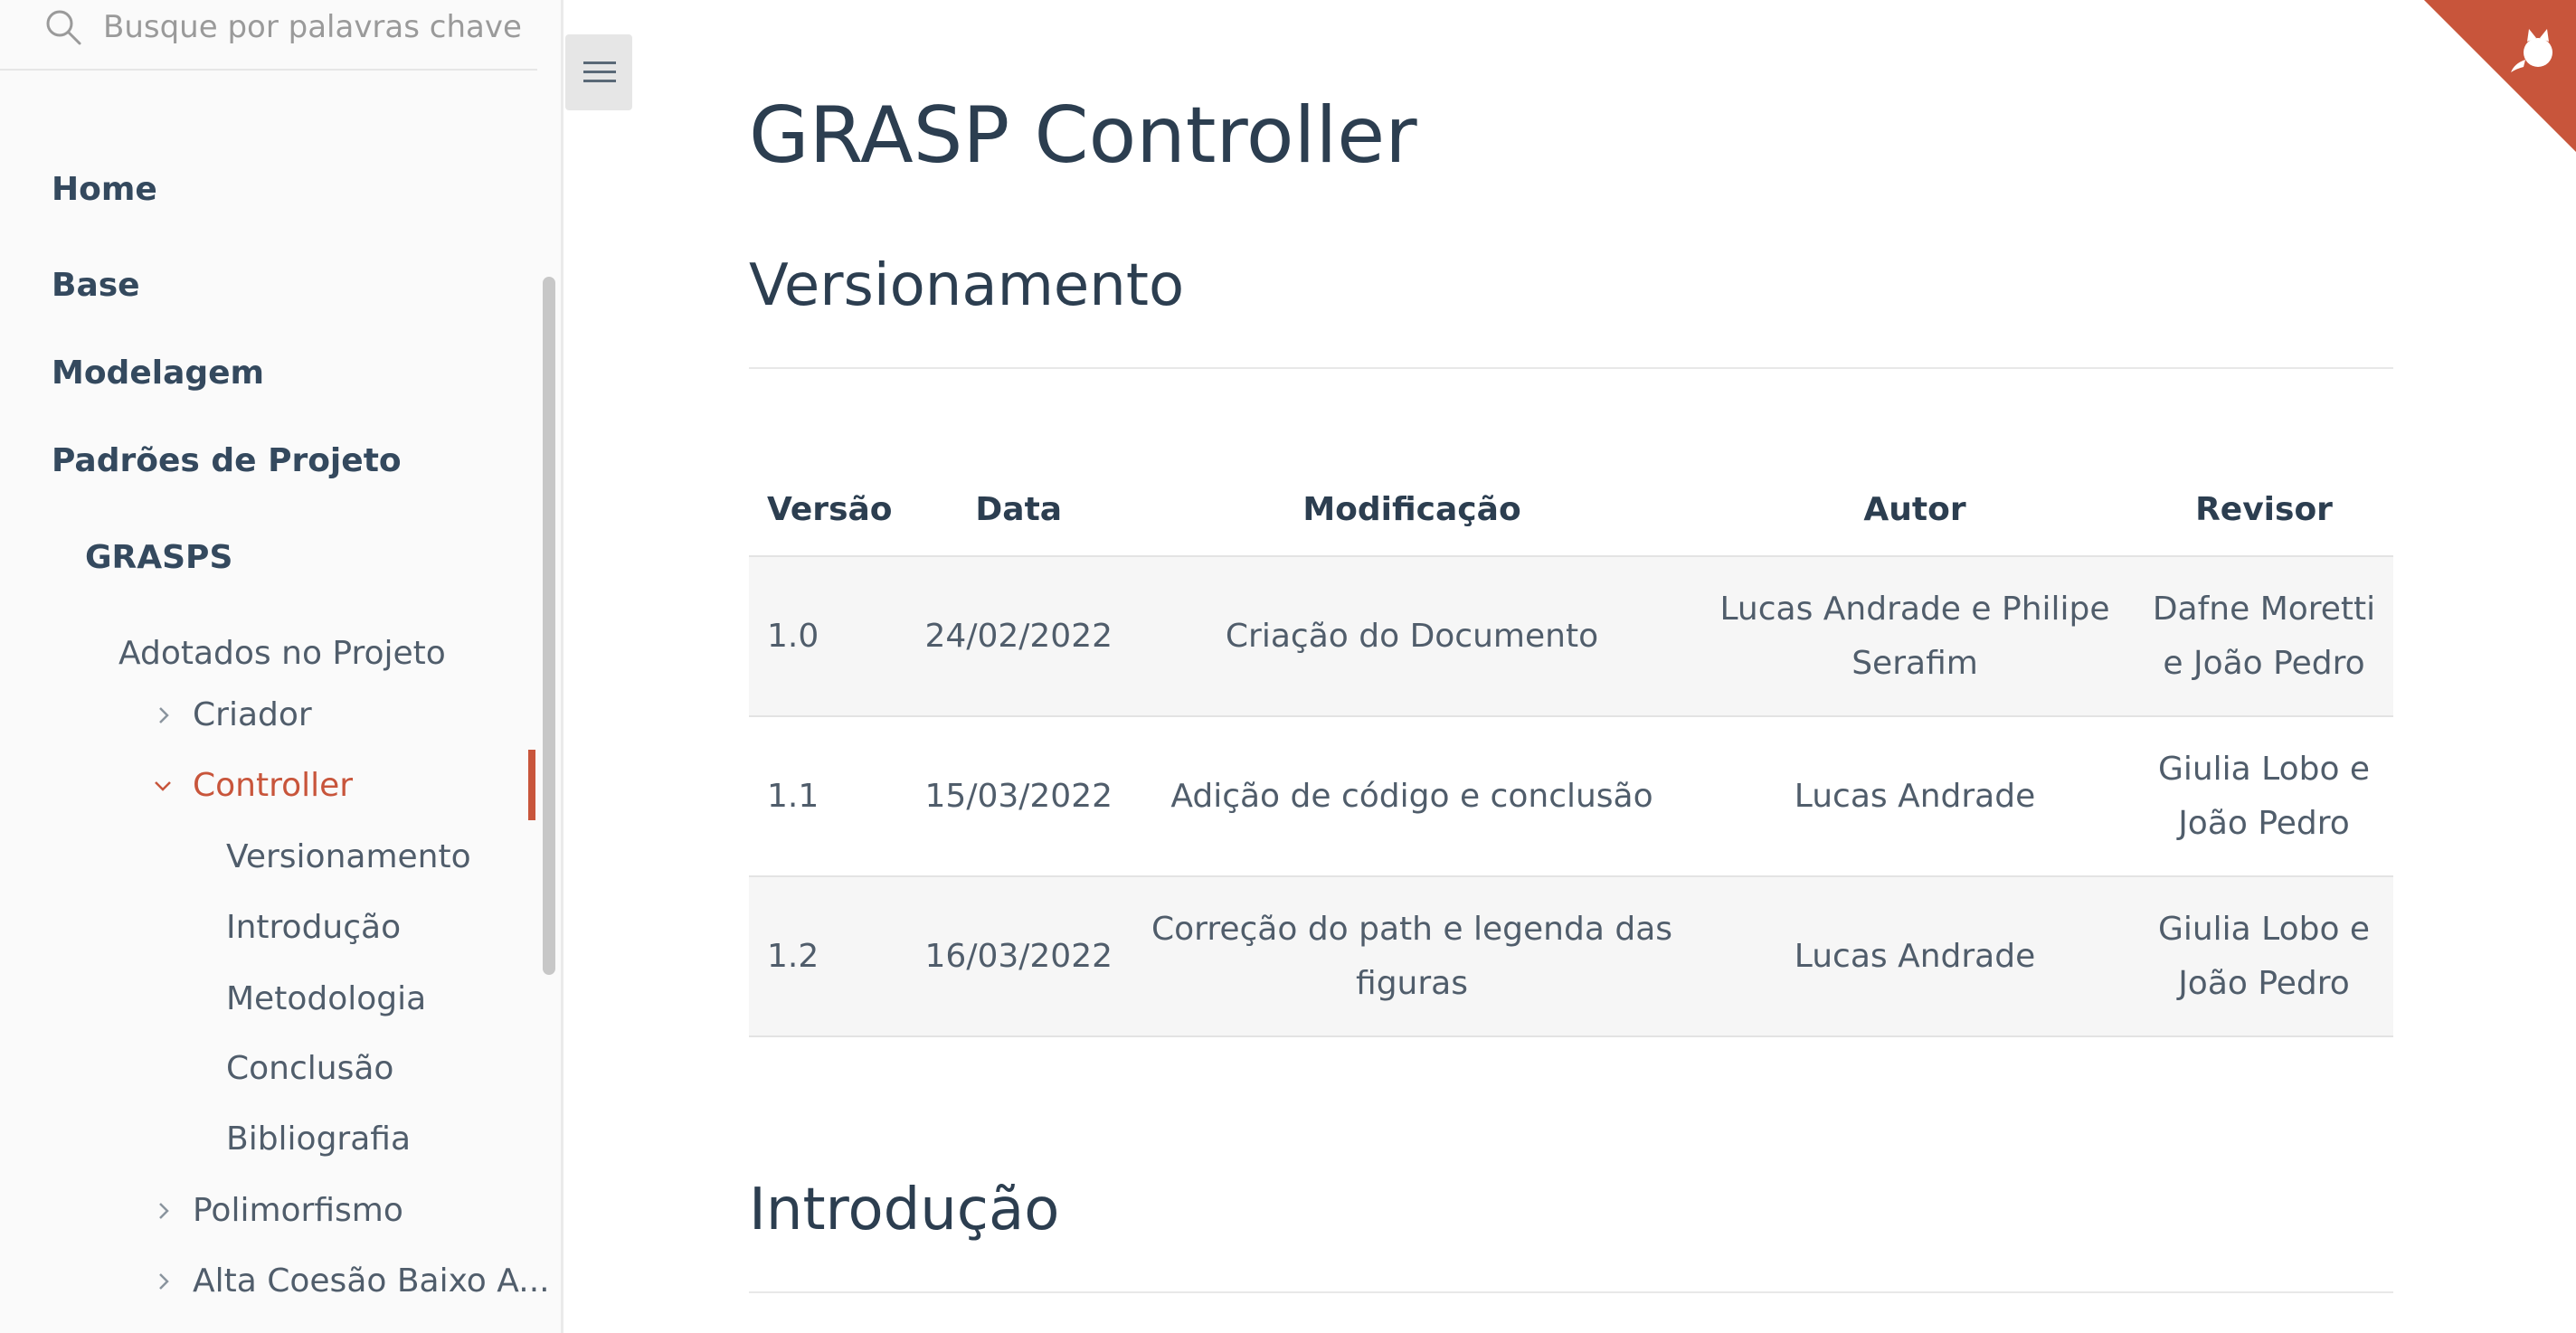 The width and height of the screenshot is (2576, 1333). Describe the element at coordinates (829, 510) in the screenshot. I see `column-header: Versão` at that location.